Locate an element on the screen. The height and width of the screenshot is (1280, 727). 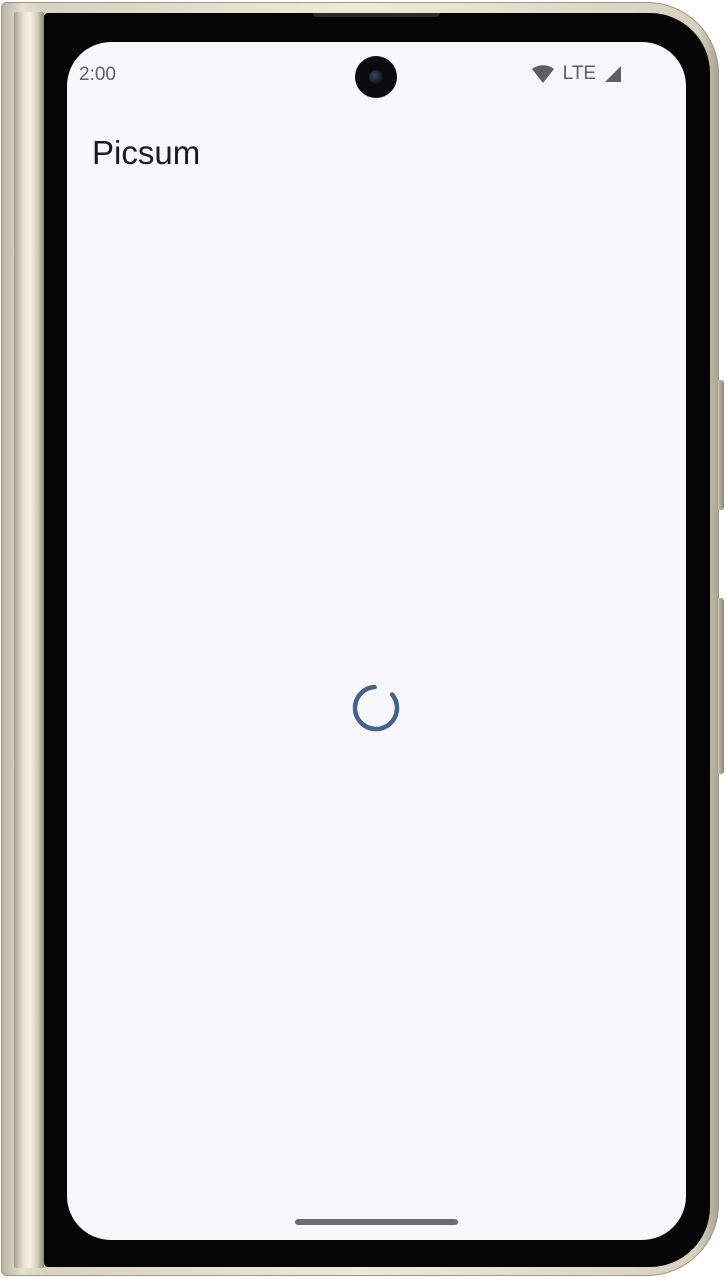
front-camera is located at coordinates (376, 77).